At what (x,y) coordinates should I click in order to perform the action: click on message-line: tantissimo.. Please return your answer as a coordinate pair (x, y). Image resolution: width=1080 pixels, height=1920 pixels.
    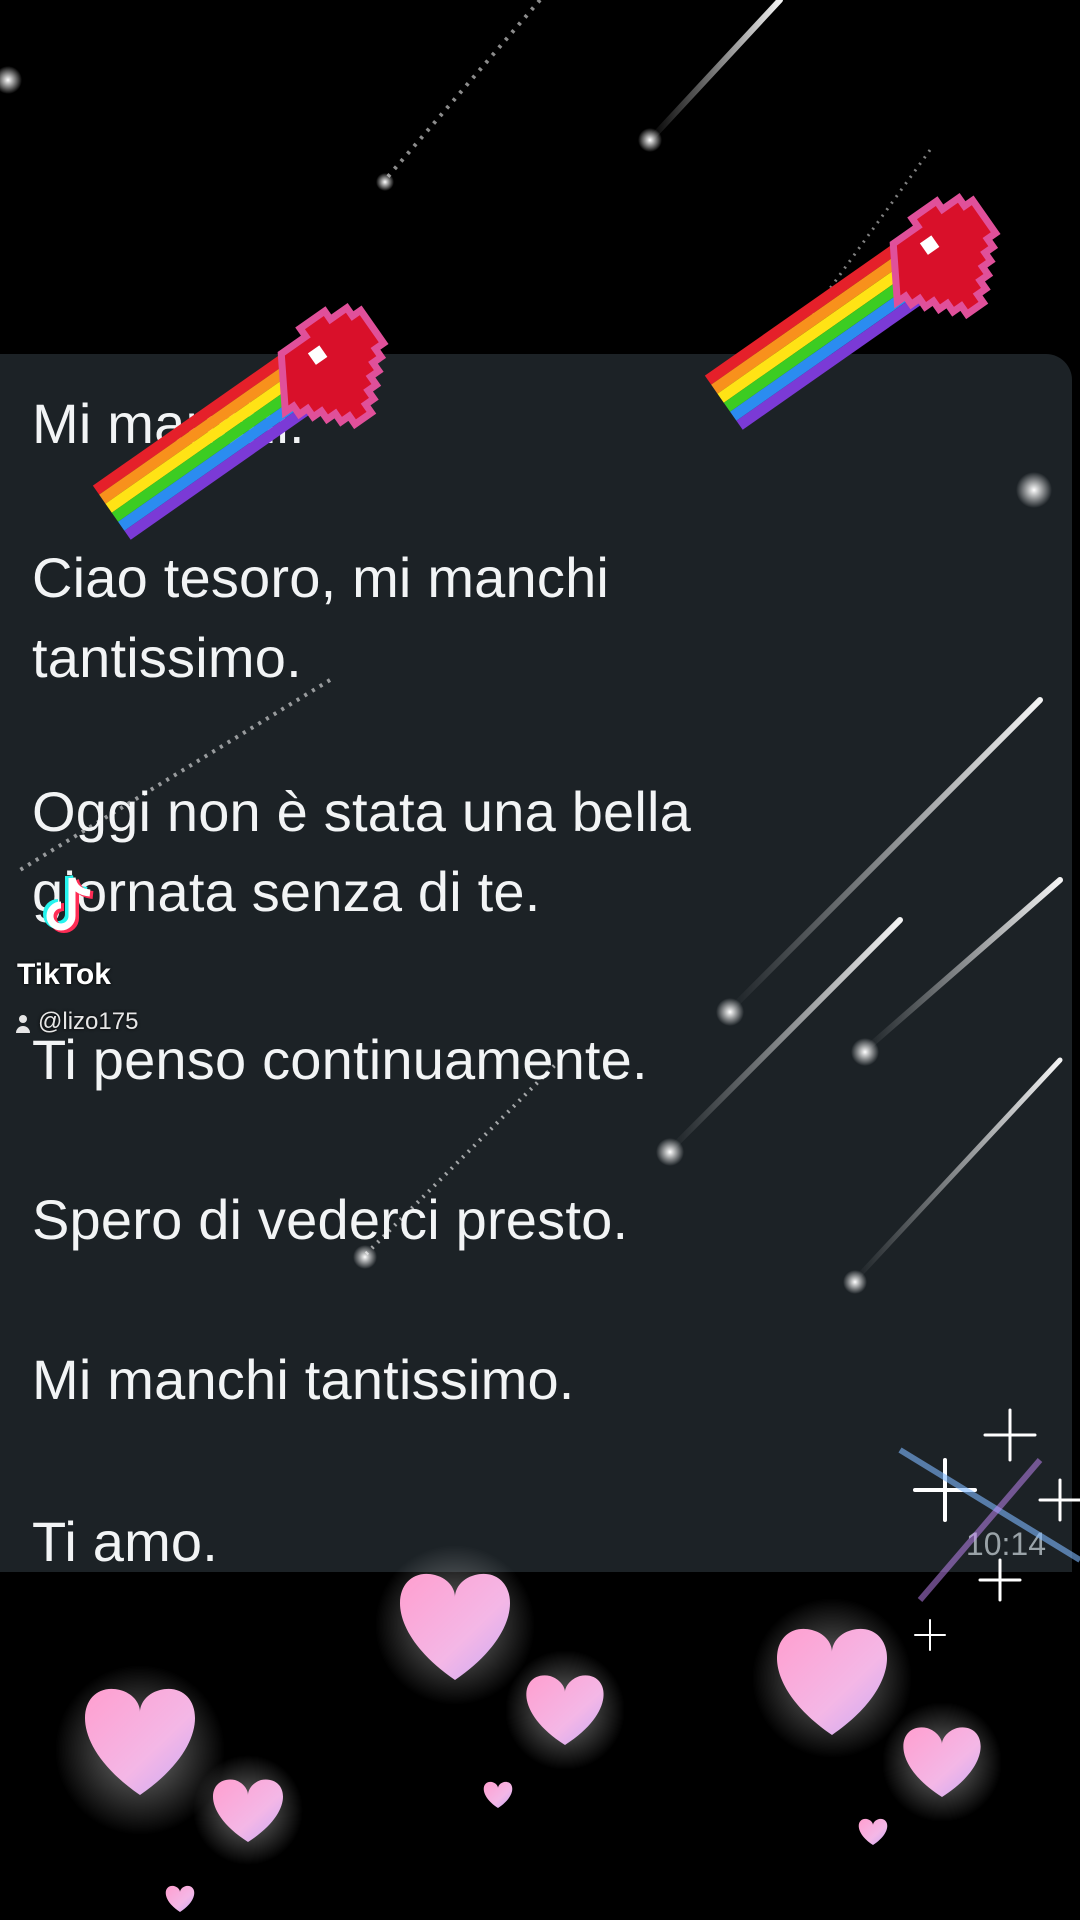
    Looking at the image, I should click on (167, 657).